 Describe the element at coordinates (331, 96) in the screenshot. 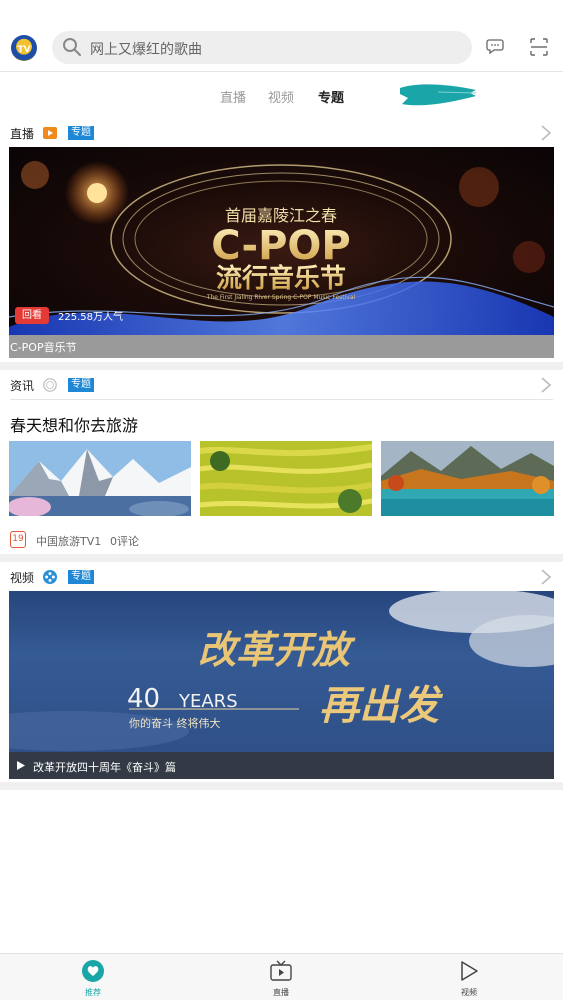

I see `tab-topic: 专题` at that location.